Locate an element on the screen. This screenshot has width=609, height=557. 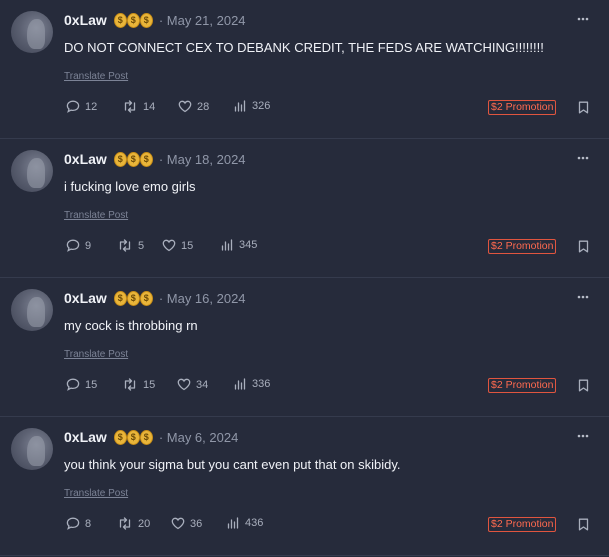
comment-button: 9 is located at coordinates (78, 245).